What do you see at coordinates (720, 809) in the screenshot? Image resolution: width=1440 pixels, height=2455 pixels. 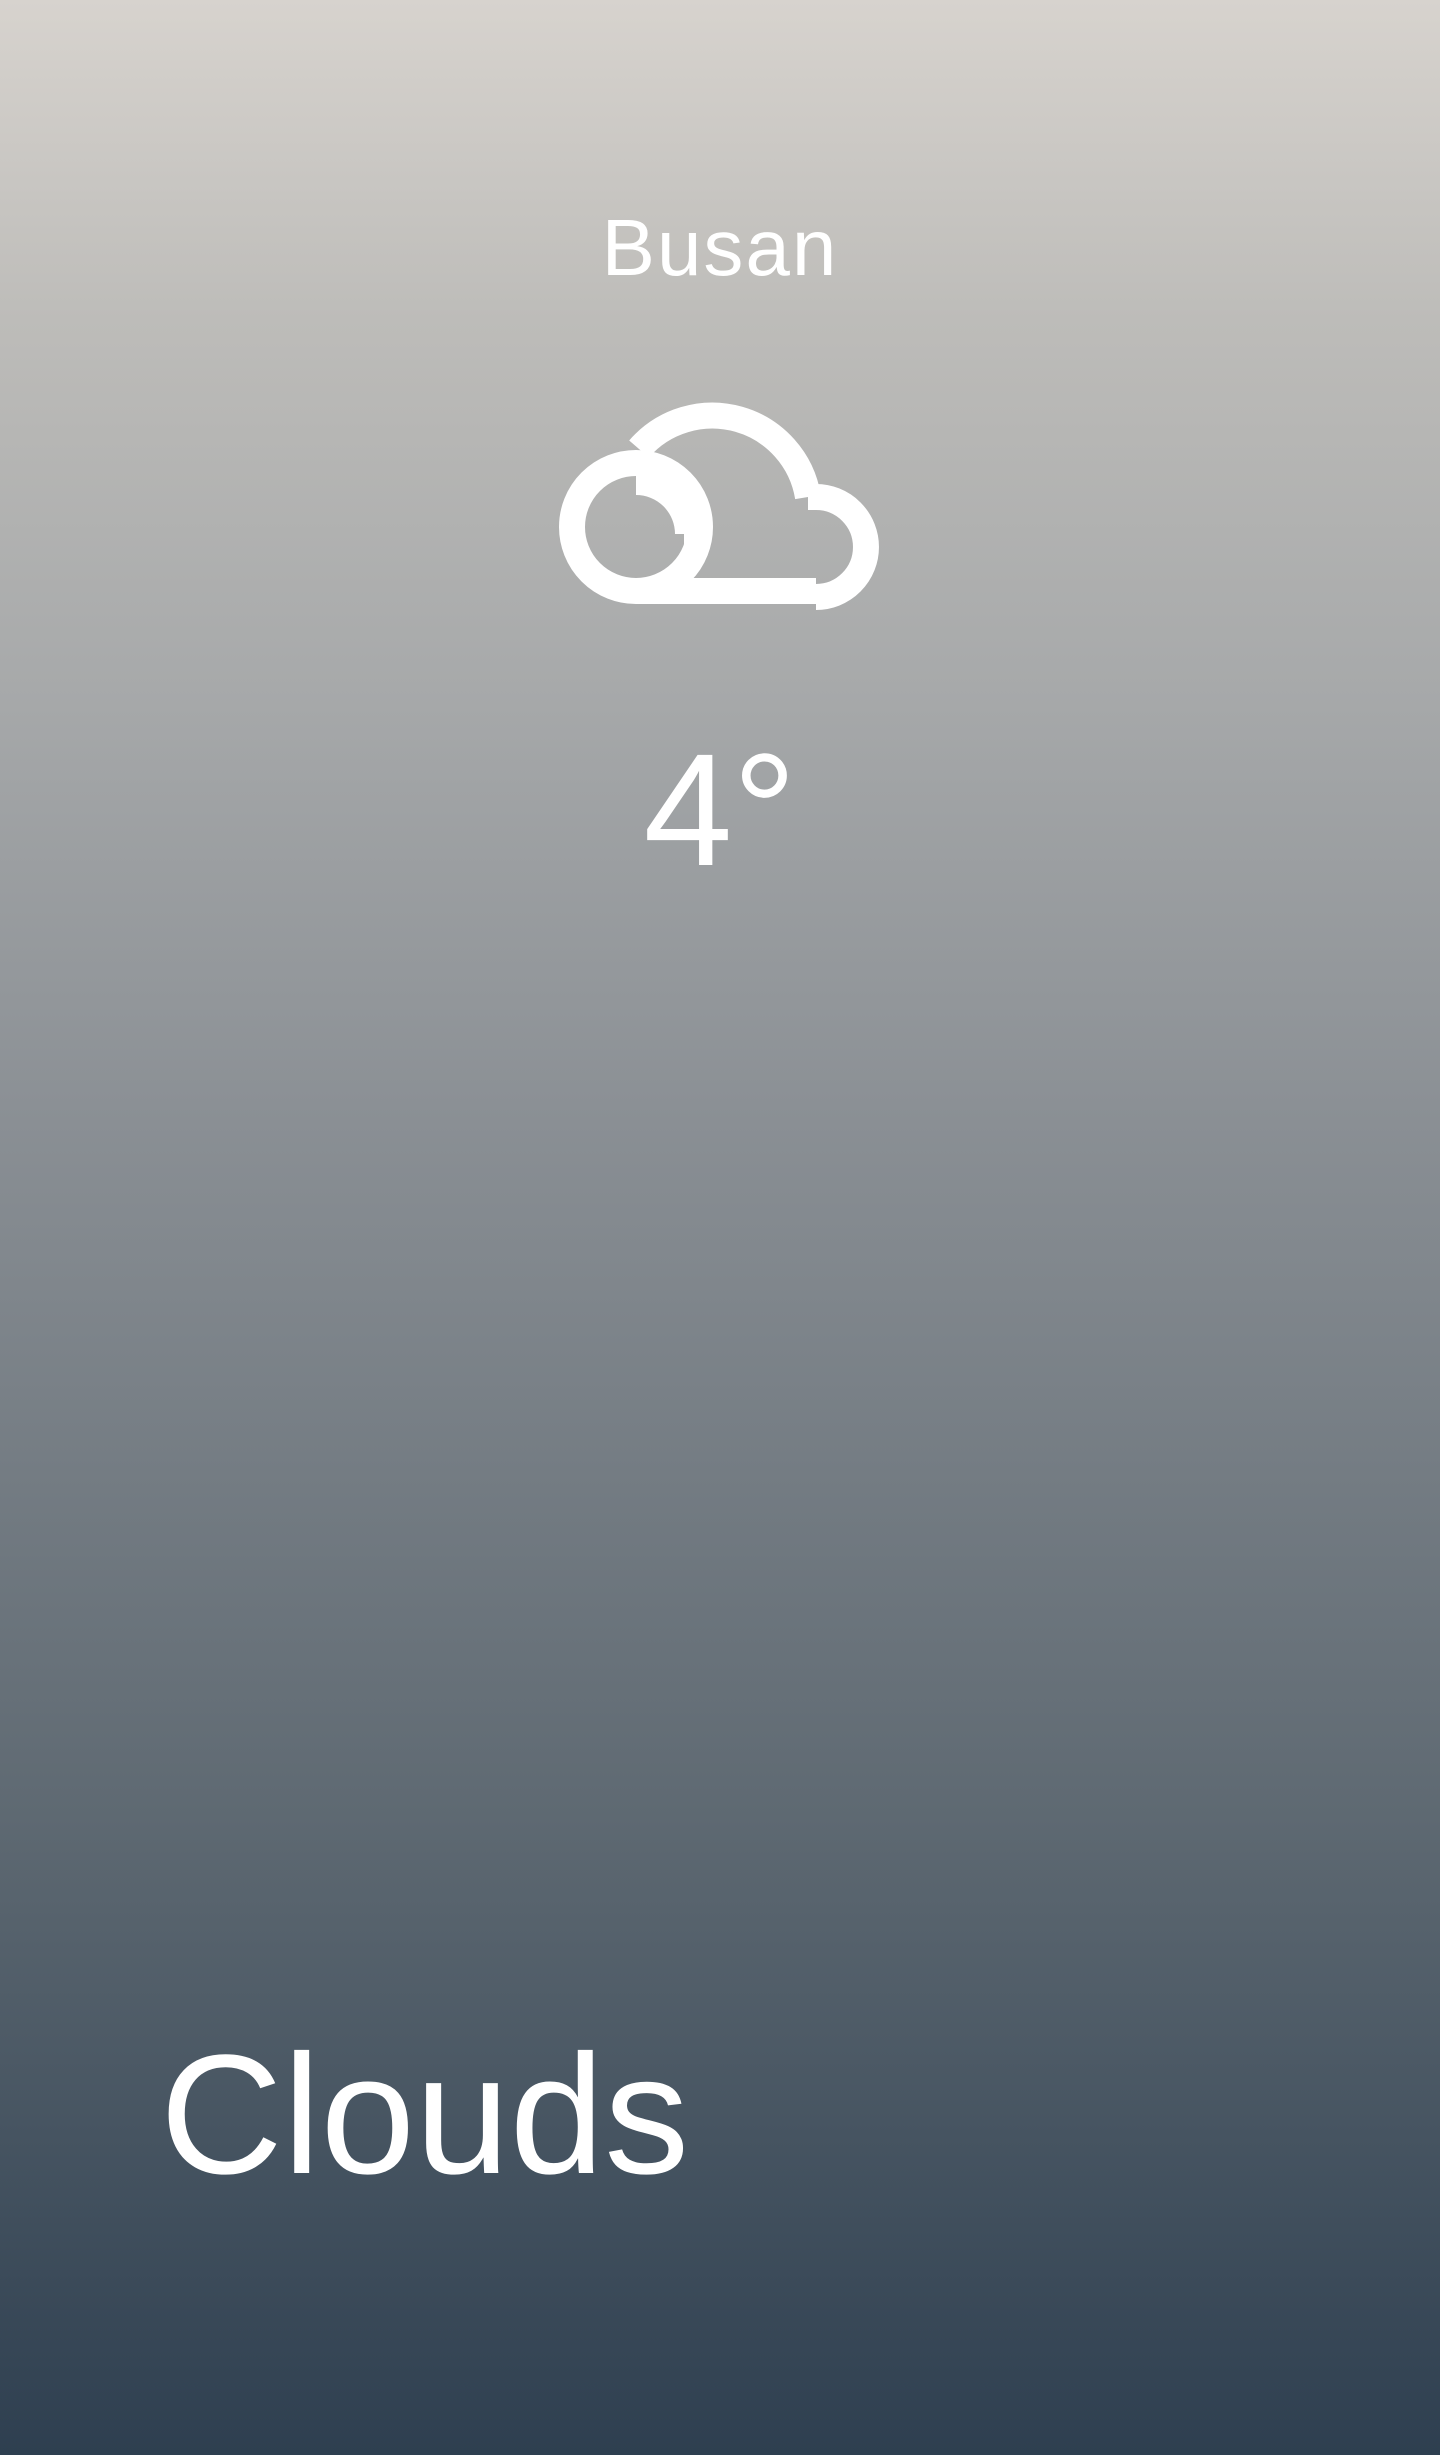 I see `temperature-value: 4°` at bounding box center [720, 809].